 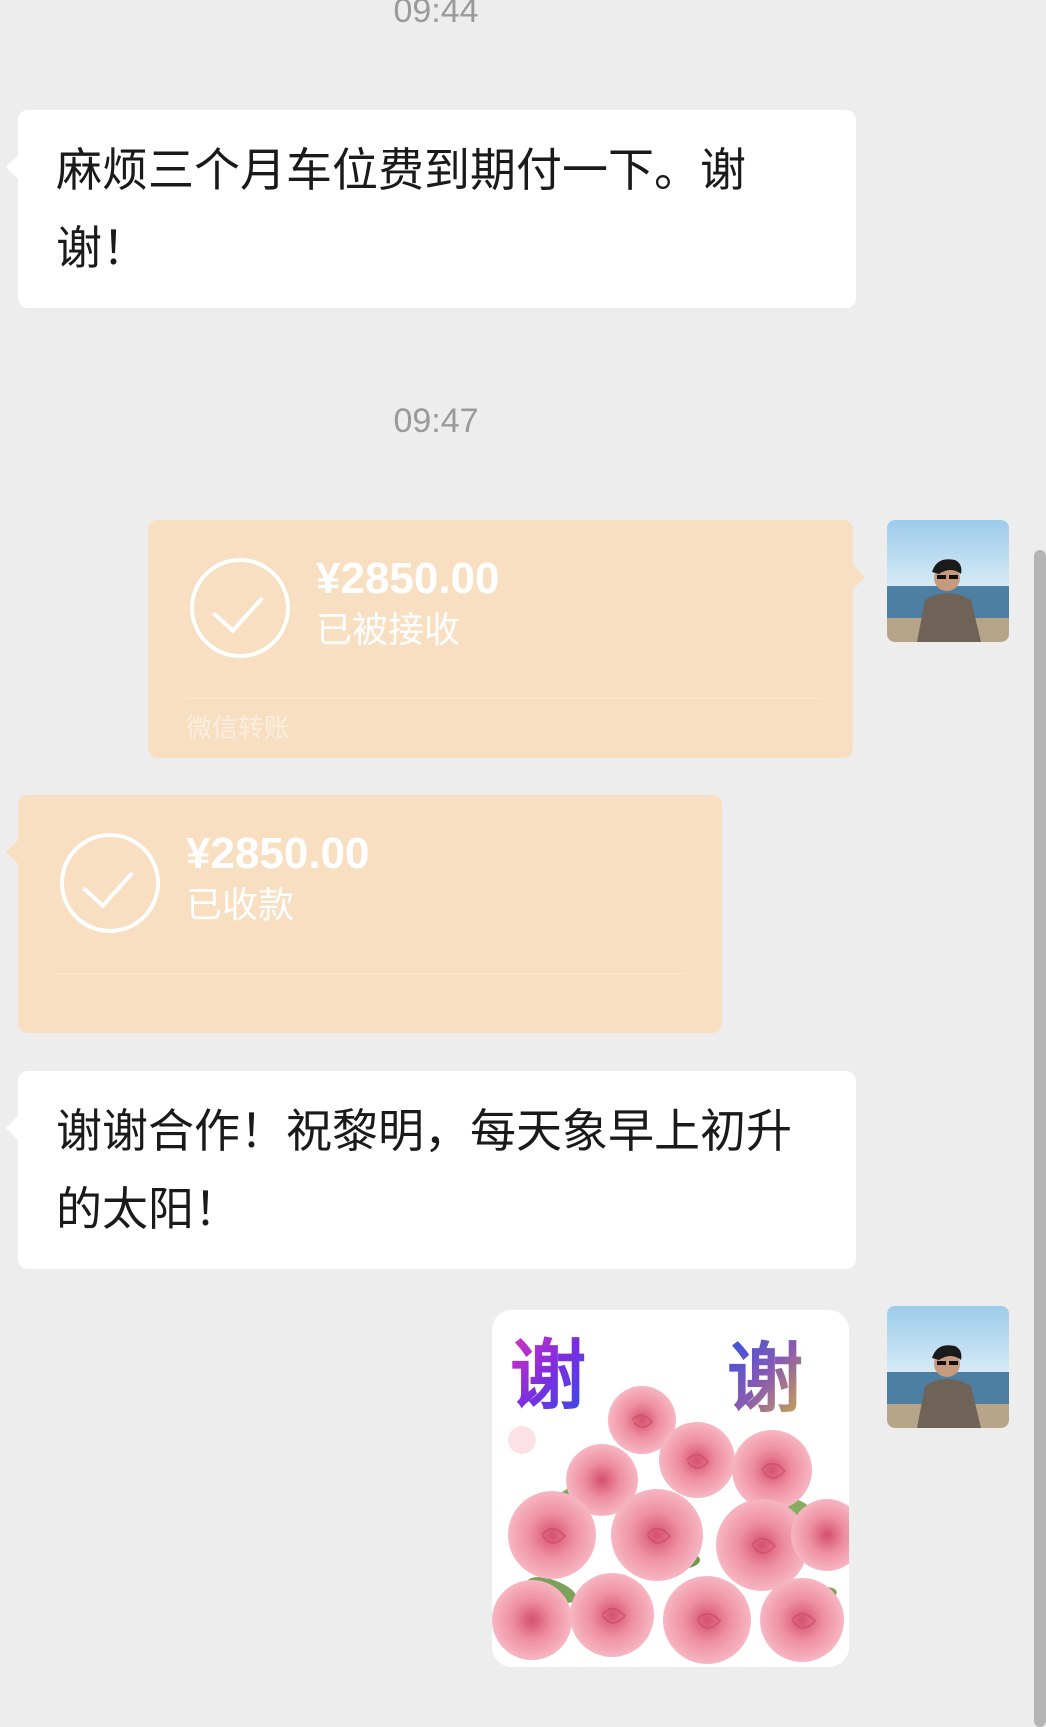 I want to click on message-bubble-incoming: 谢谢合作！祝黎明，每天象早上初升的太阳！, so click(x=431, y=1170).